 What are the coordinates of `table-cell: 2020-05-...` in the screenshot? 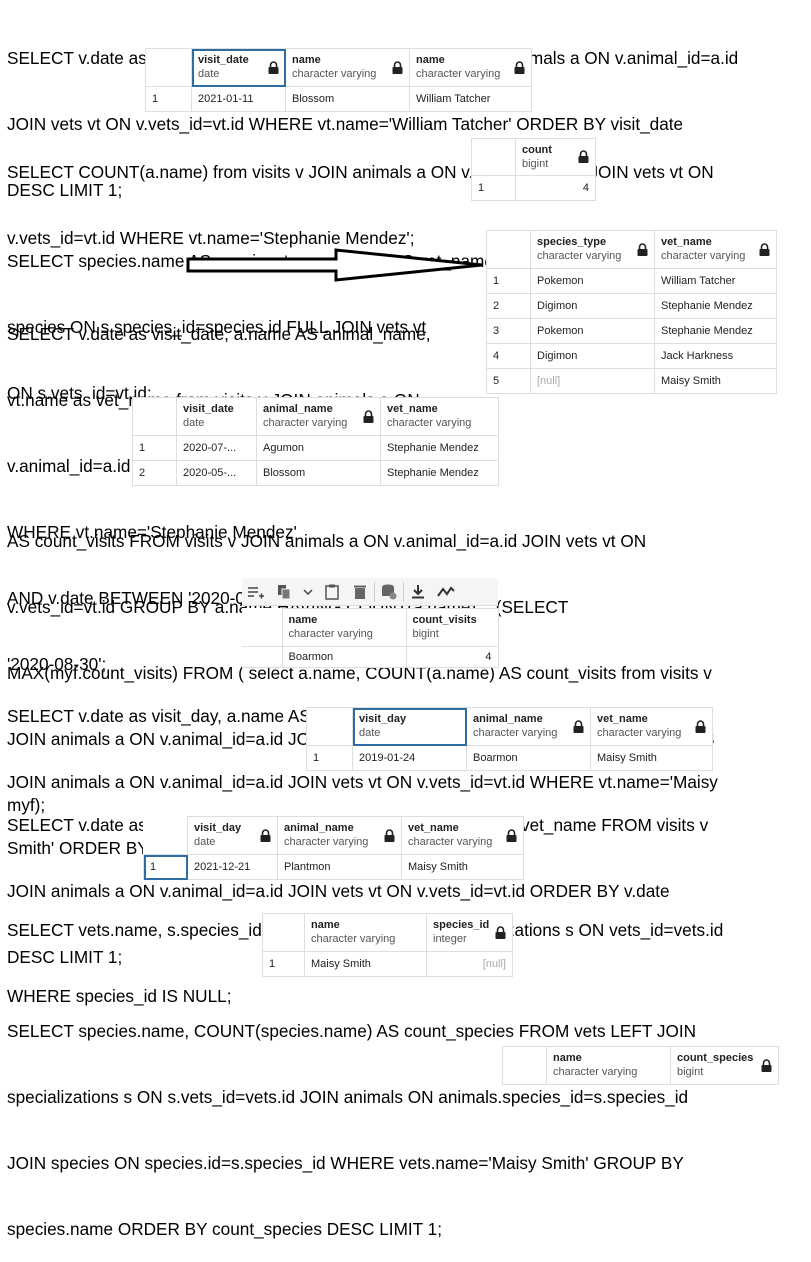 It's located at (216, 473).